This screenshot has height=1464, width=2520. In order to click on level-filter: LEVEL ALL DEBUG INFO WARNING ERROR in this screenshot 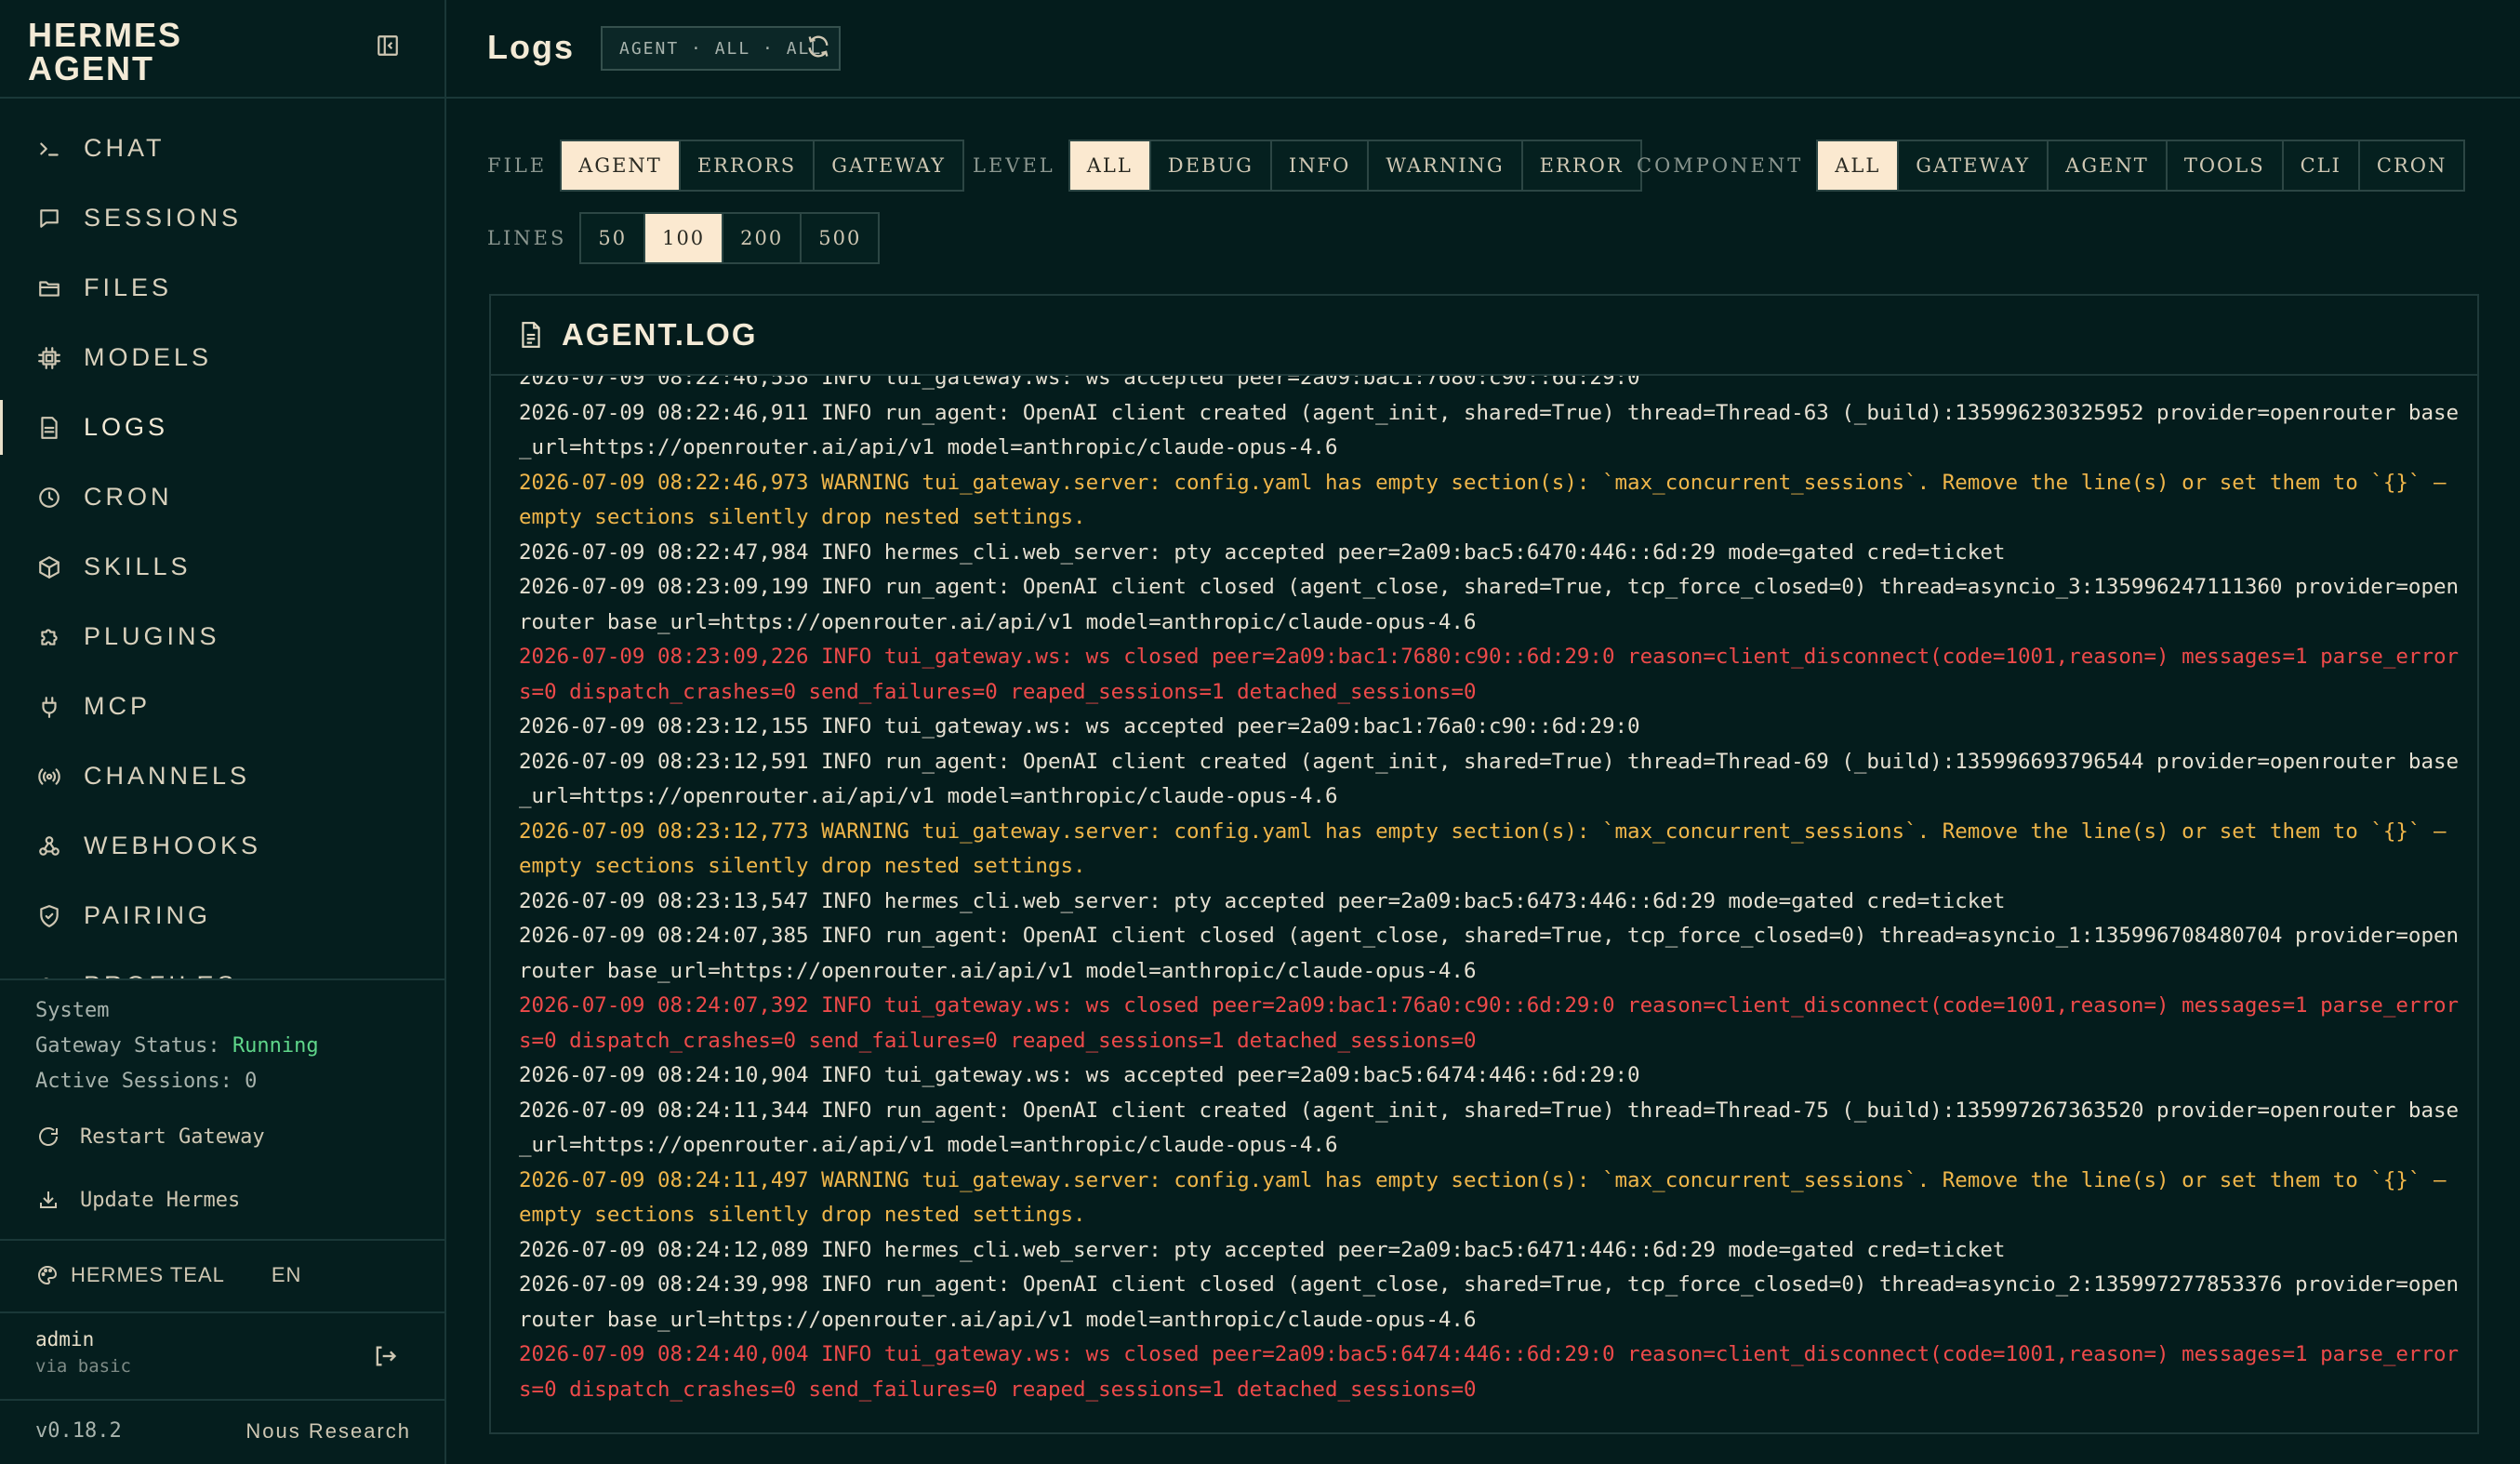, I will do `click(1307, 166)`.